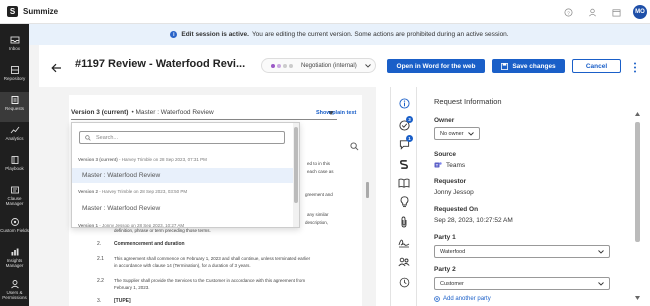 The width and height of the screenshot is (650, 306). What do you see at coordinates (318, 214) in the screenshot?
I see `doc-fragment: any similar` at bounding box center [318, 214].